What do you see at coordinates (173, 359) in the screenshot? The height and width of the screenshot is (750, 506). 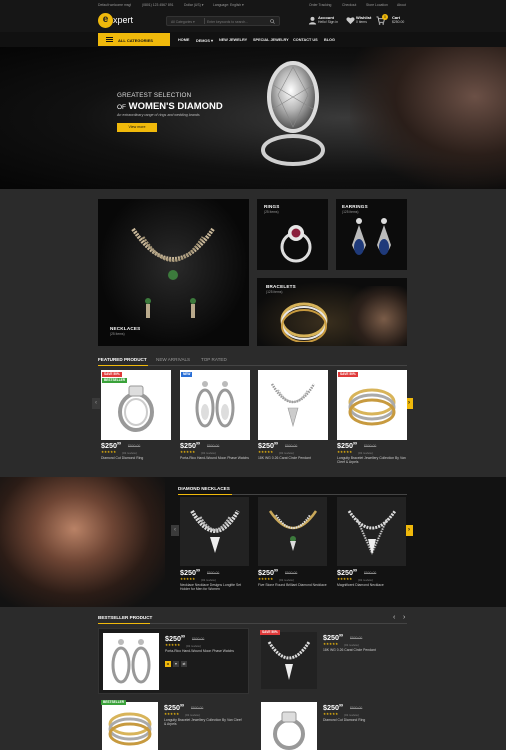 I see `tab-new-arrivals: NEW ARRIVALS` at bounding box center [173, 359].